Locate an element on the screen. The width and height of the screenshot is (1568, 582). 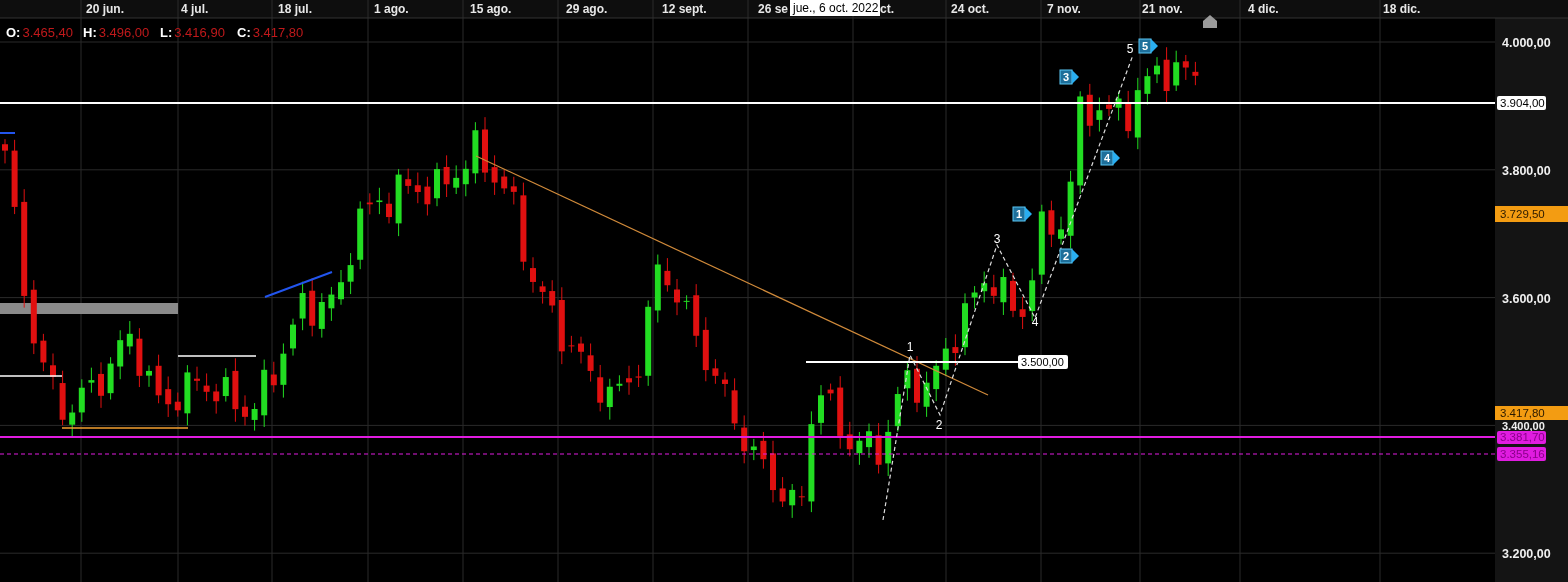
wave-label: 5 is located at coordinates (1130, 49).